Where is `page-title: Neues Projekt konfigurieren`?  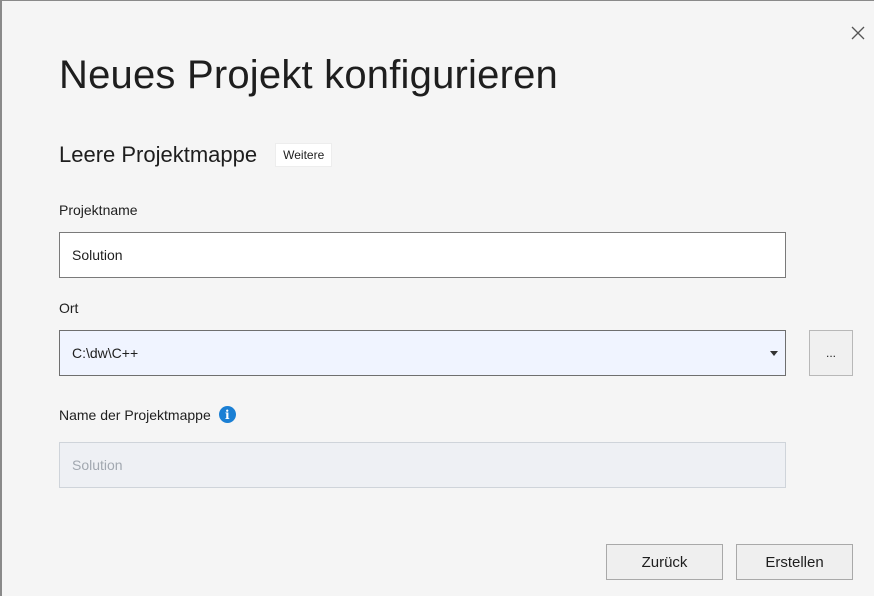 page-title: Neues Projekt konfigurieren is located at coordinates (308, 75).